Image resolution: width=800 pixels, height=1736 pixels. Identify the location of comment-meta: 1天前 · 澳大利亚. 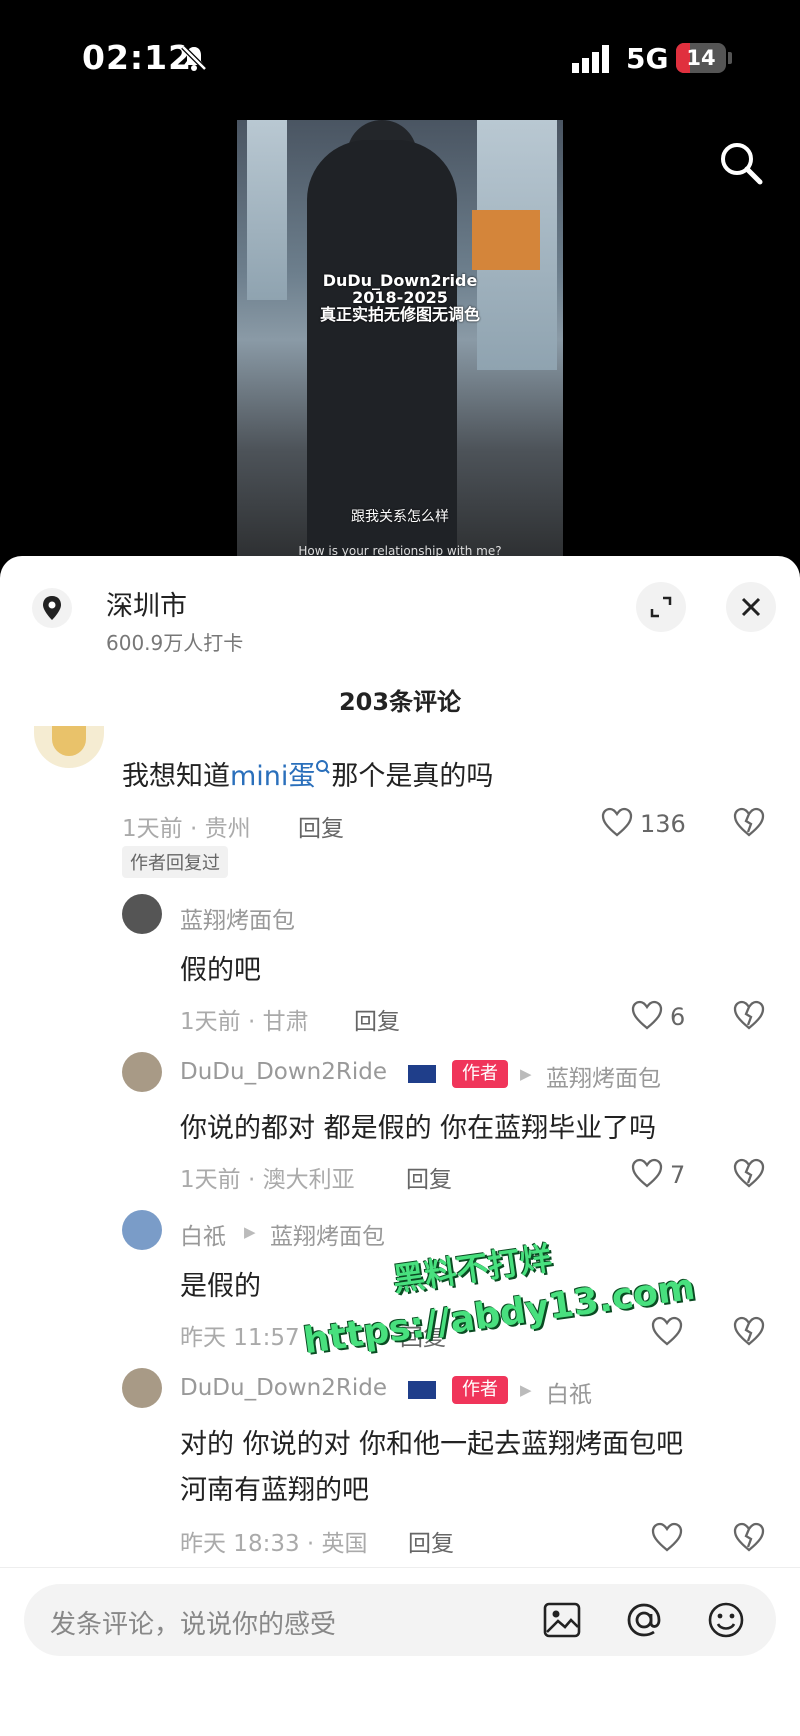
(267, 1180).